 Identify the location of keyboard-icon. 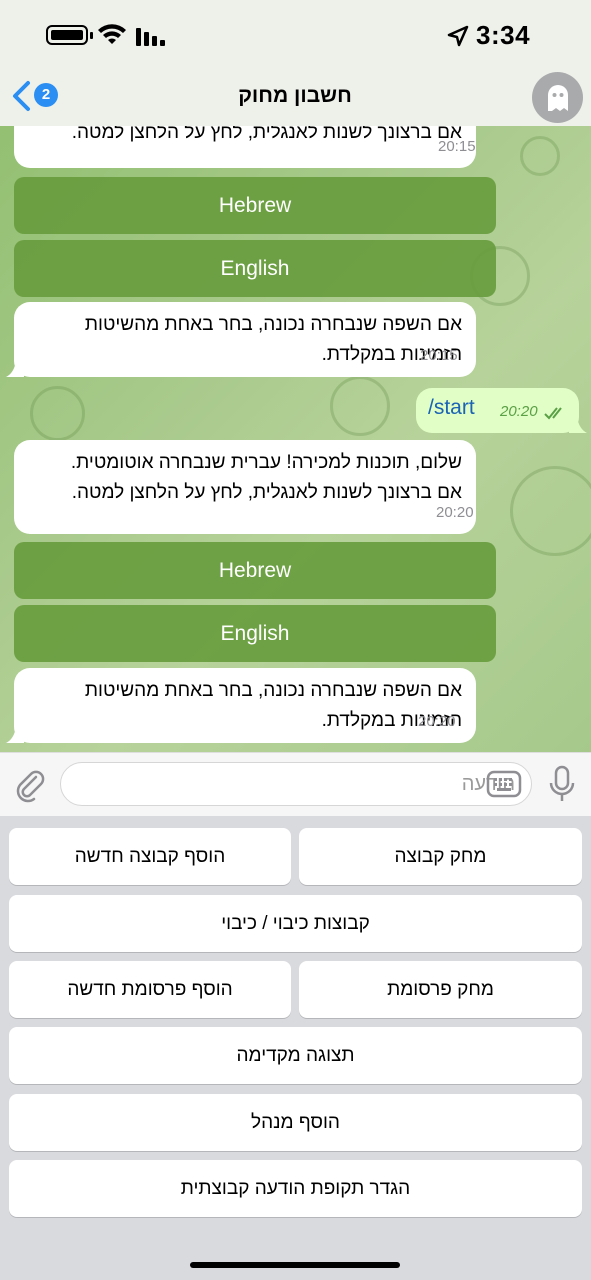
(504, 784).